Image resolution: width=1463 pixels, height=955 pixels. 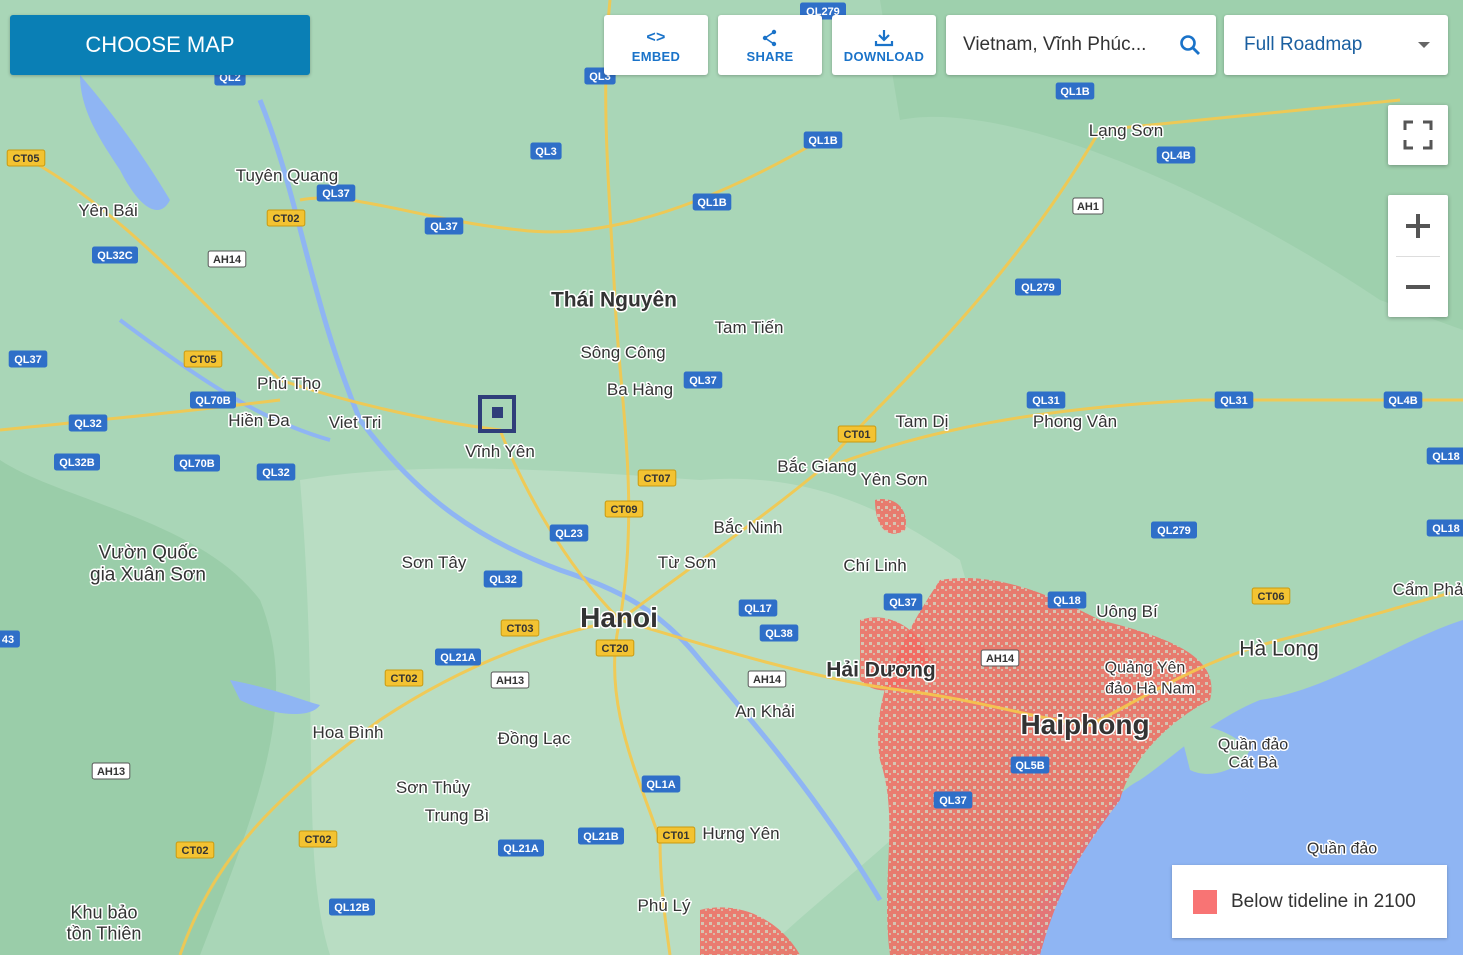 I want to click on road-shield-label: CT06, so click(x=1271, y=597).